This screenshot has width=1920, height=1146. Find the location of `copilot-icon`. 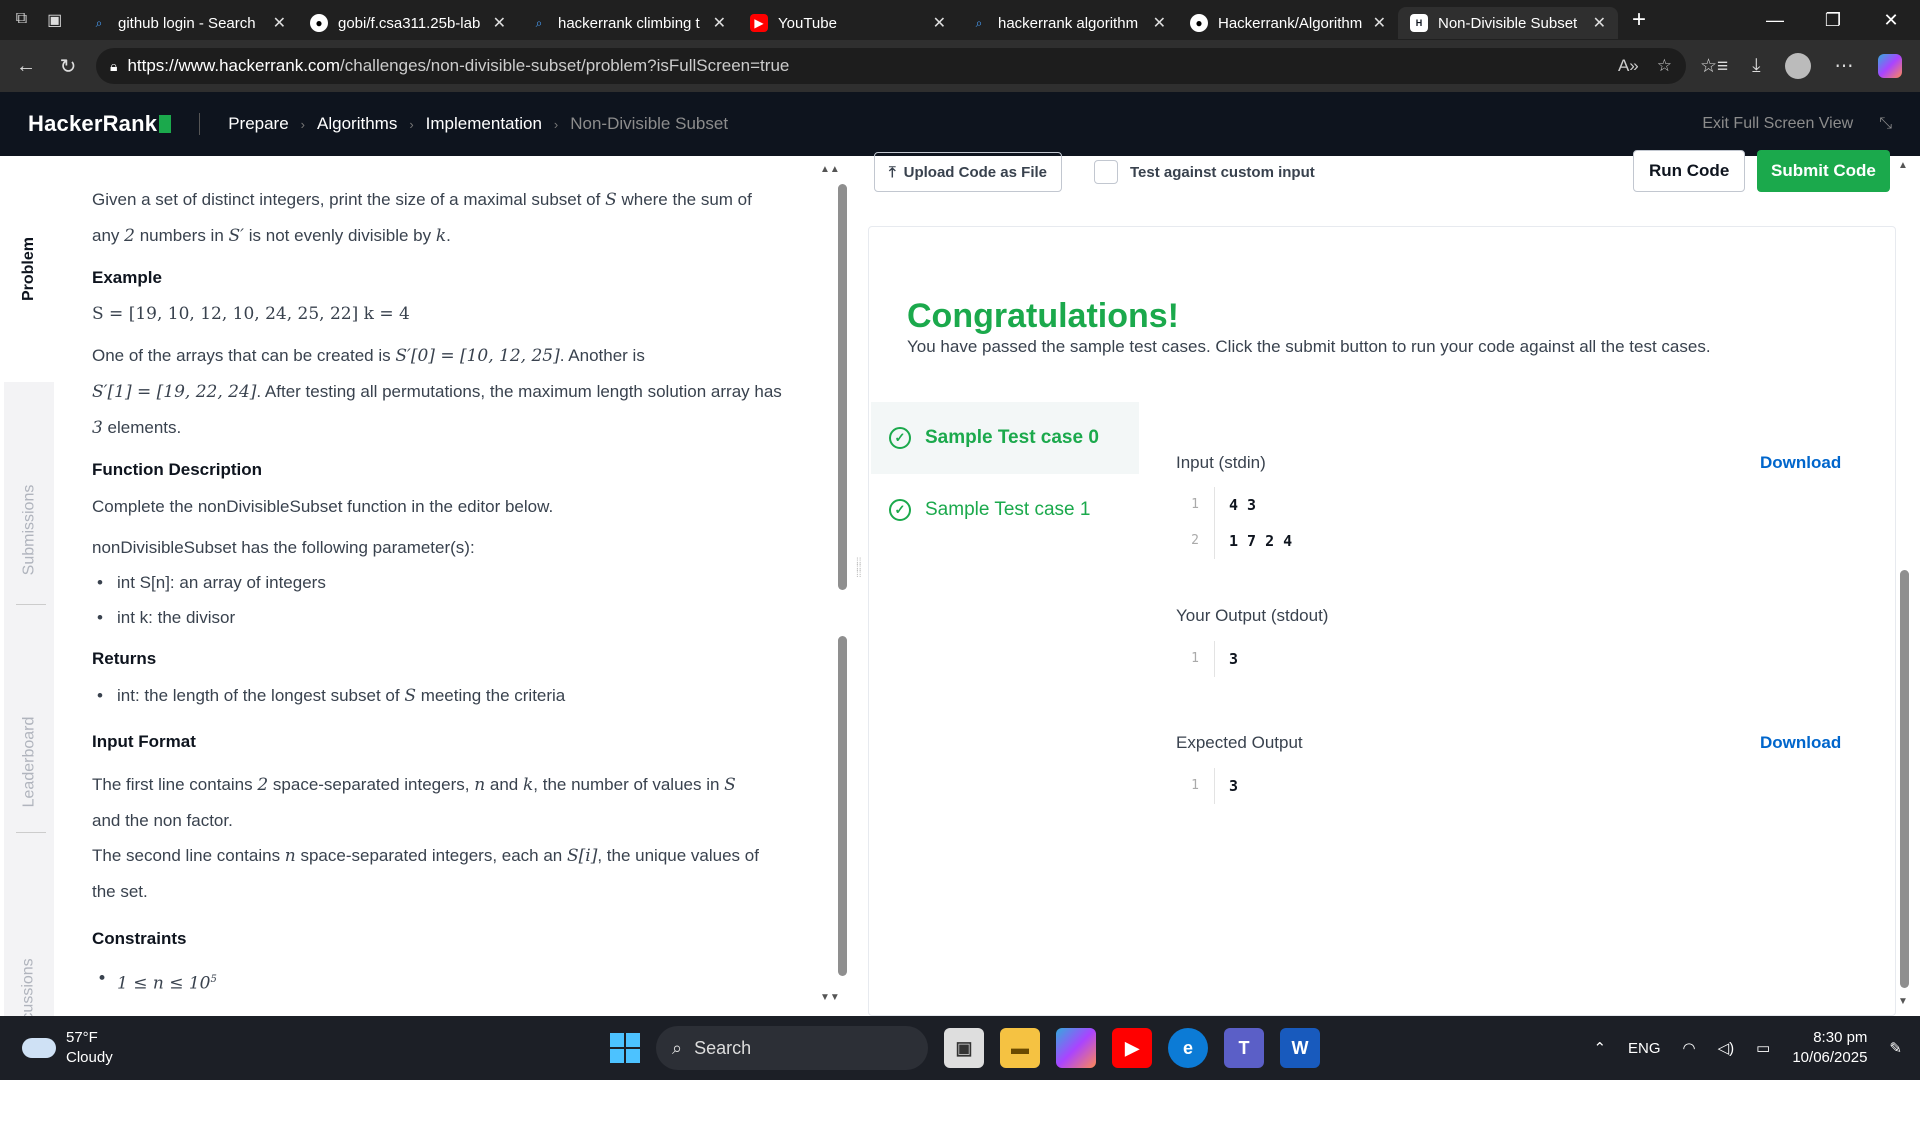

copilot-icon is located at coordinates (1889, 66).